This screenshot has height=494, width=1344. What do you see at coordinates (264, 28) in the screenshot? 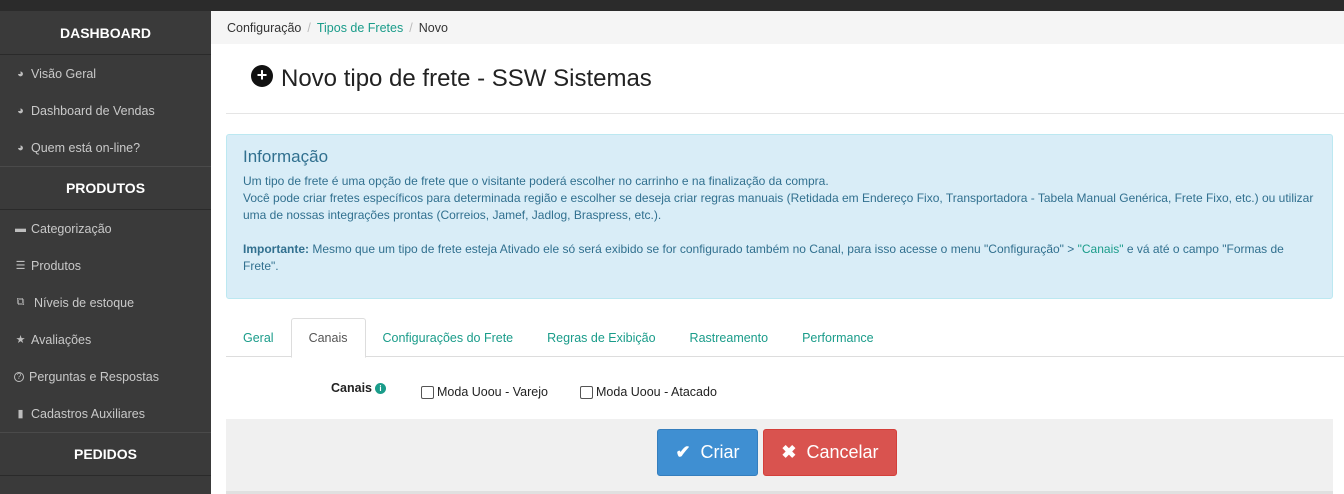
I see `breadcrumb-item-configuracao: Configuração` at bounding box center [264, 28].